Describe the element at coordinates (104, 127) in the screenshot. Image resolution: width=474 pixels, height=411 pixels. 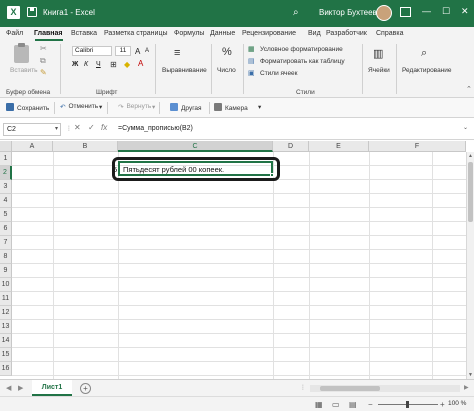
I see `insert-function-icon: fx` at that location.